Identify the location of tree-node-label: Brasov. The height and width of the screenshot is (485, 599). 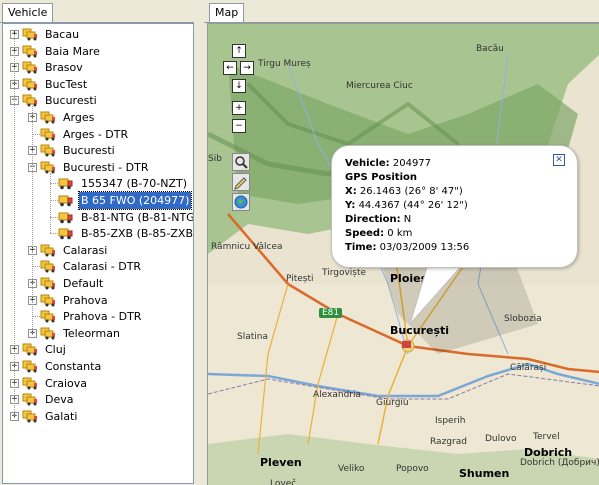
(64, 67).